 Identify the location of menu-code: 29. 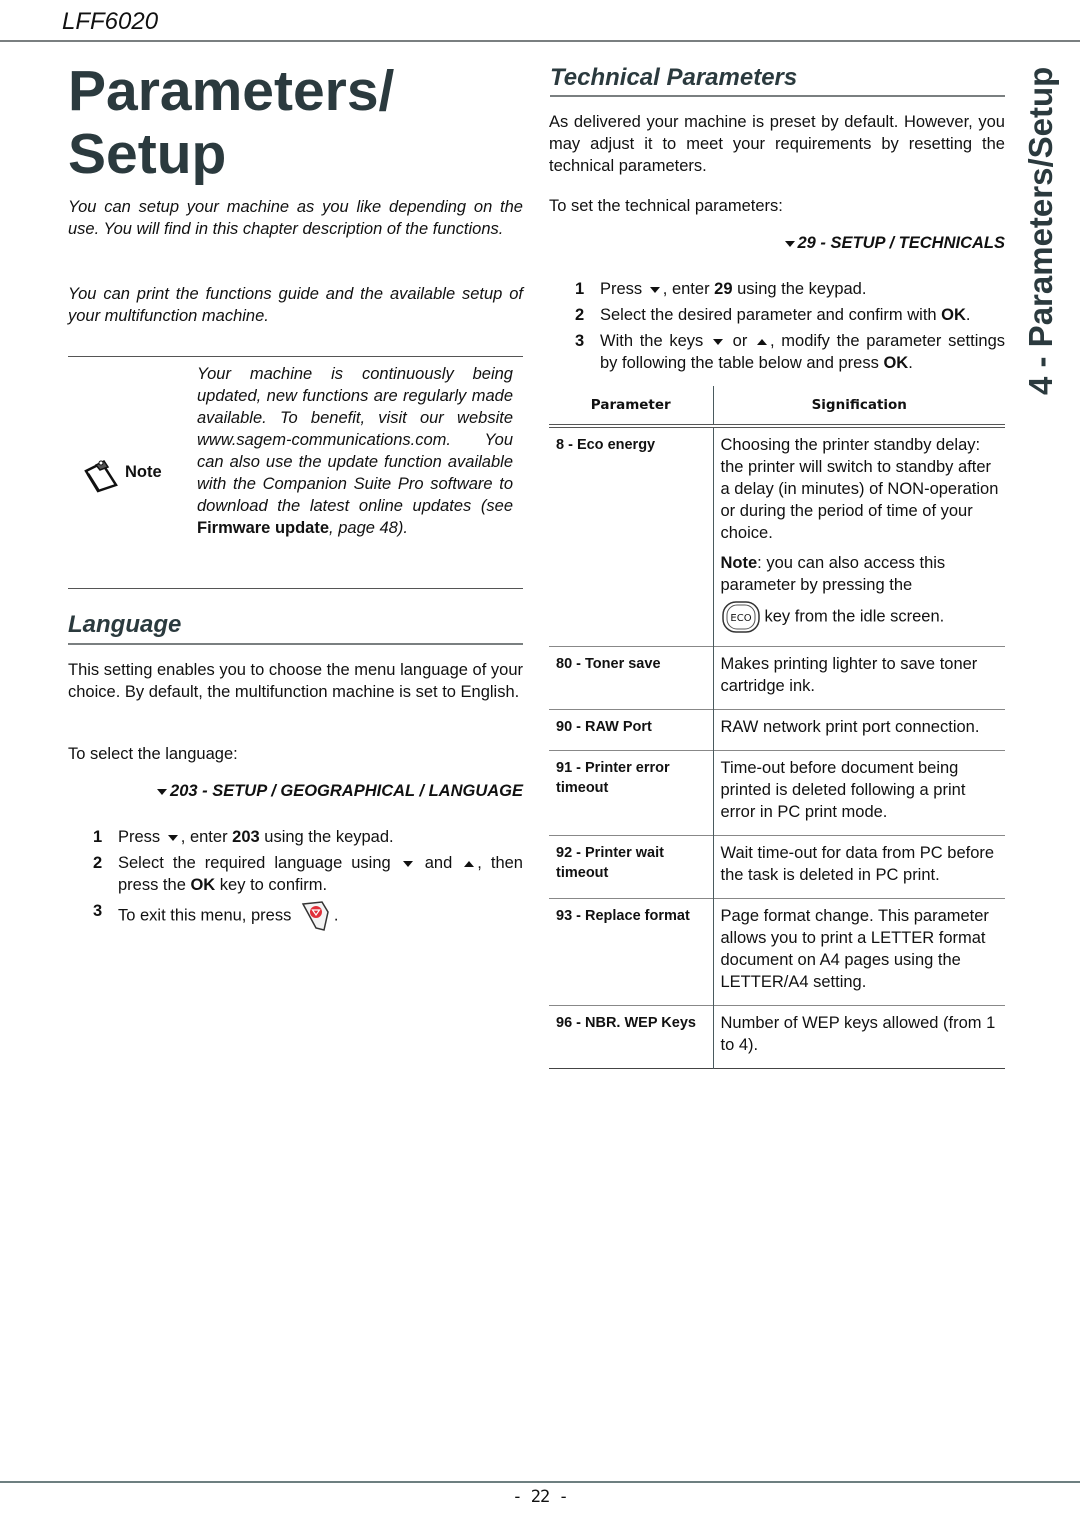
(723, 289).